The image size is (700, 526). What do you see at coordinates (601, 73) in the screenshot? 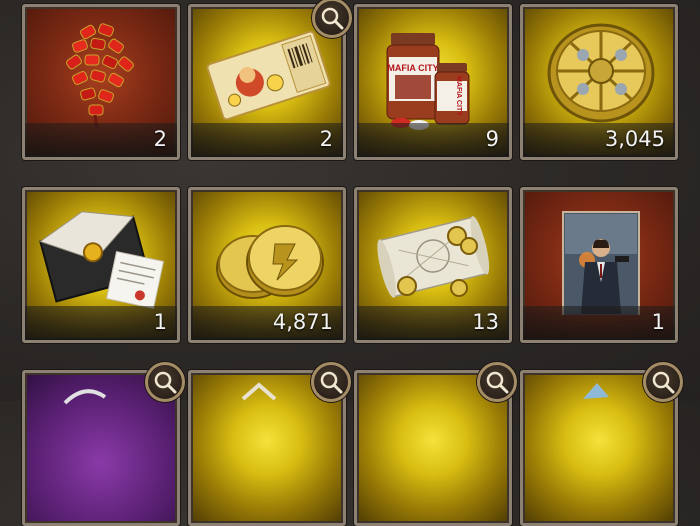
I see `gold-token-icon` at bounding box center [601, 73].